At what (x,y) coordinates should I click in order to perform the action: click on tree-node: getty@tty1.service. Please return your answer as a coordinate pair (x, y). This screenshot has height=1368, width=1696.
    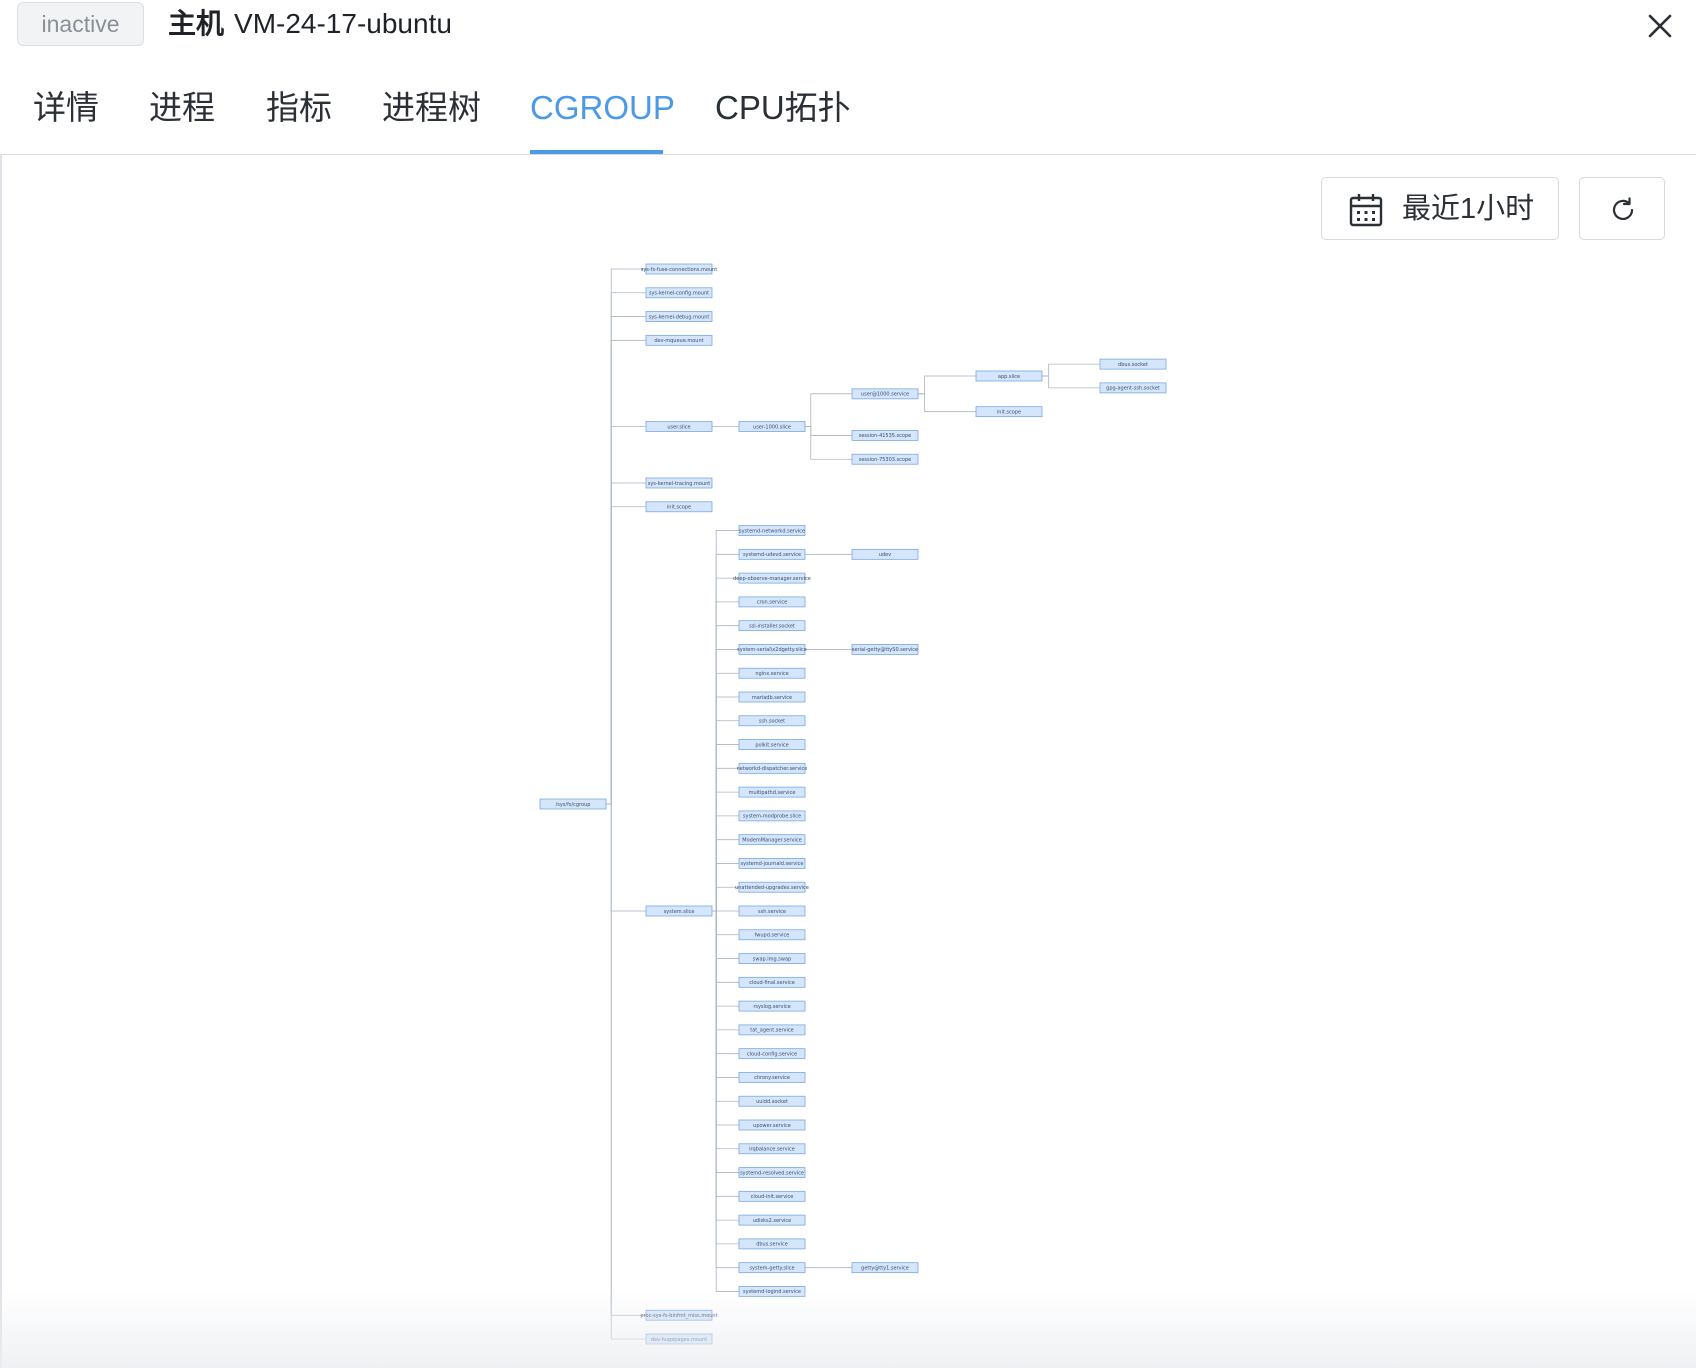
    Looking at the image, I should click on (885, 1268).